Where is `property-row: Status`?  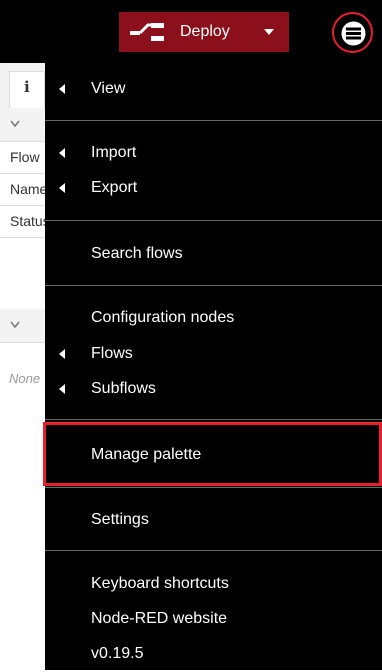 property-row: Status is located at coordinates (25, 222).